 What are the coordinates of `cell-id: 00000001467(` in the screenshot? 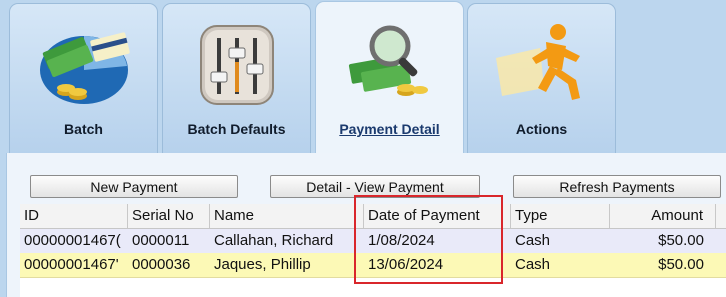 It's located at (72, 240).